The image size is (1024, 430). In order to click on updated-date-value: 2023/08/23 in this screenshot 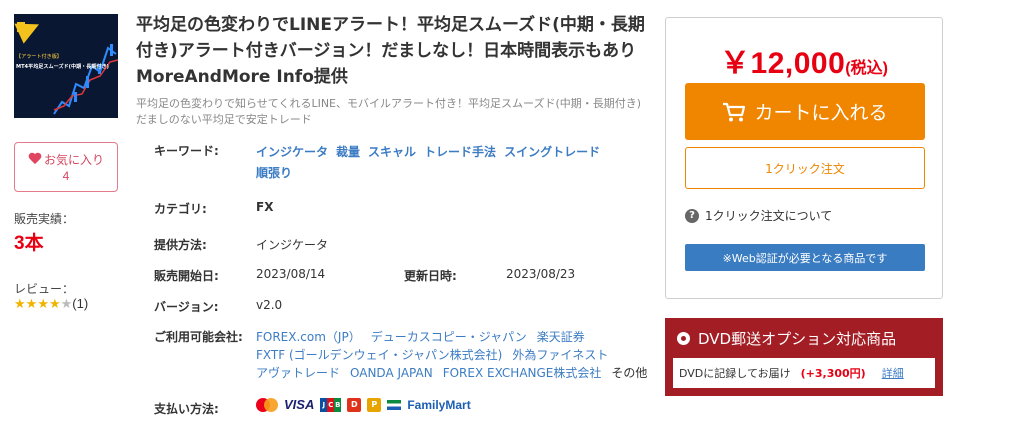, I will do `click(541, 274)`.